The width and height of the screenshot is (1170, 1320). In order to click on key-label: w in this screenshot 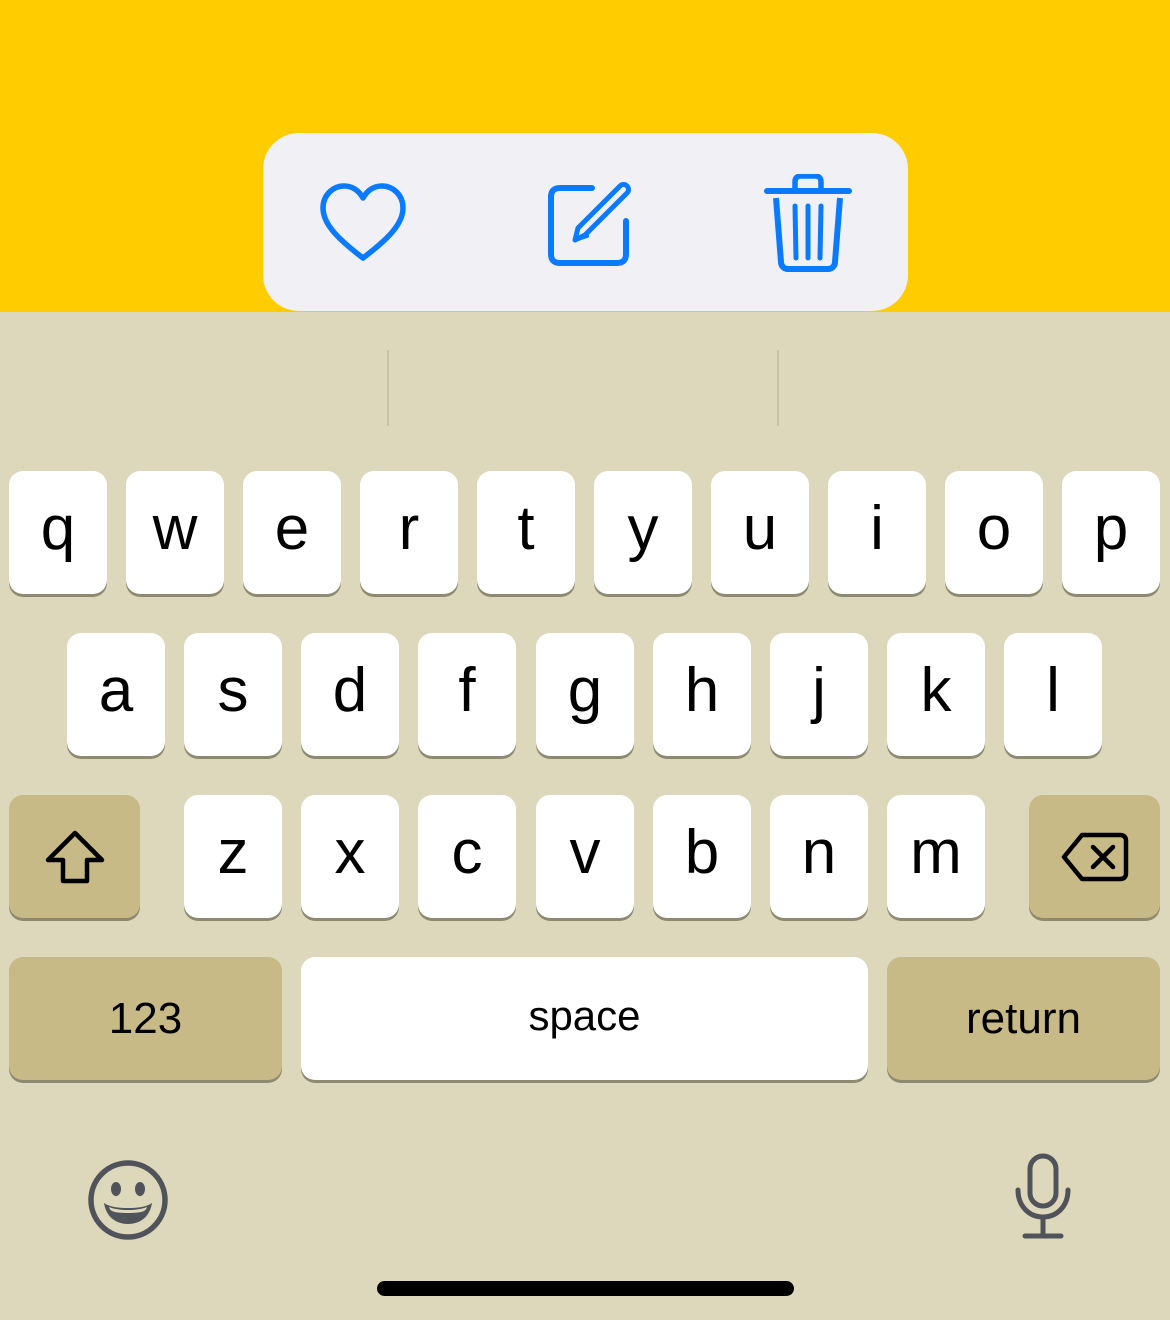, I will do `click(175, 528)`.